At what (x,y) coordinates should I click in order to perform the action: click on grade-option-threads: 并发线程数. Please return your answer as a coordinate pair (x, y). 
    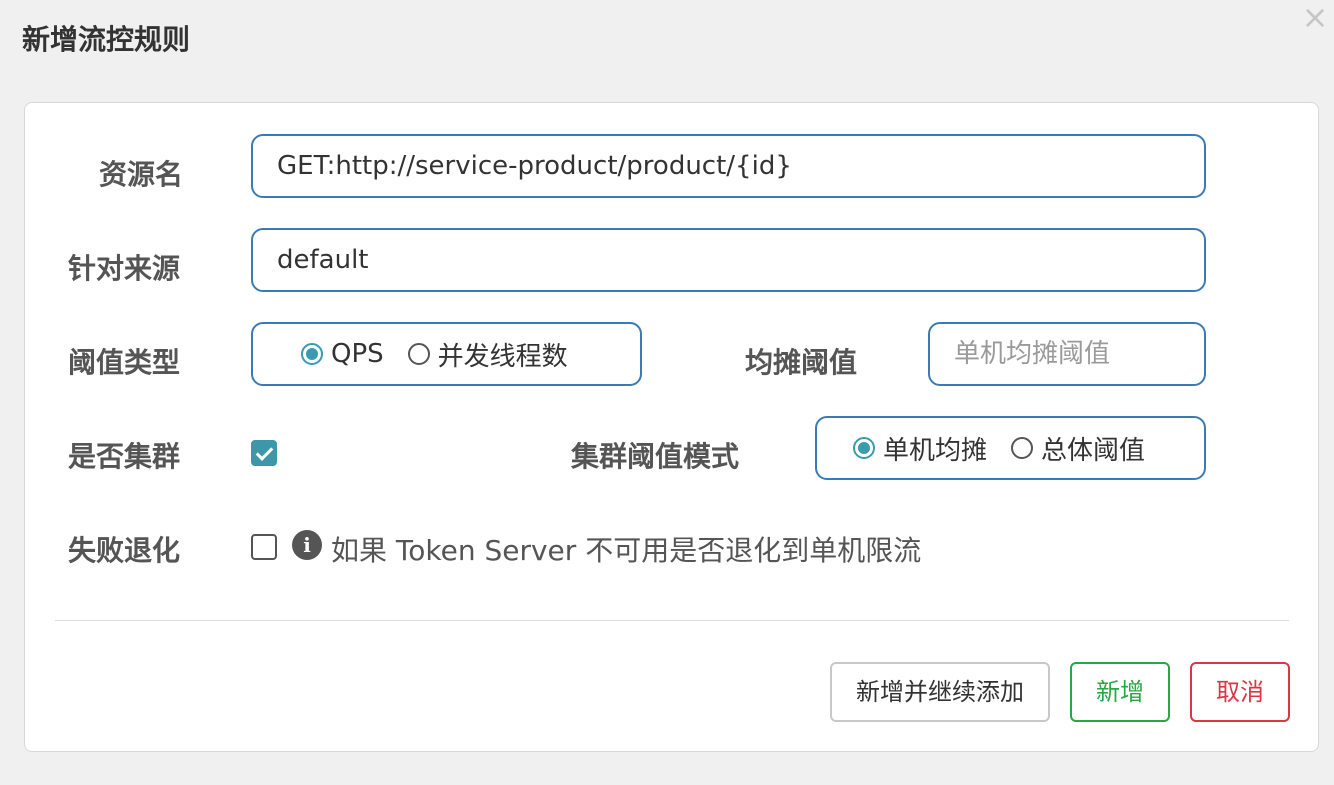
    Looking at the image, I should click on (487, 354).